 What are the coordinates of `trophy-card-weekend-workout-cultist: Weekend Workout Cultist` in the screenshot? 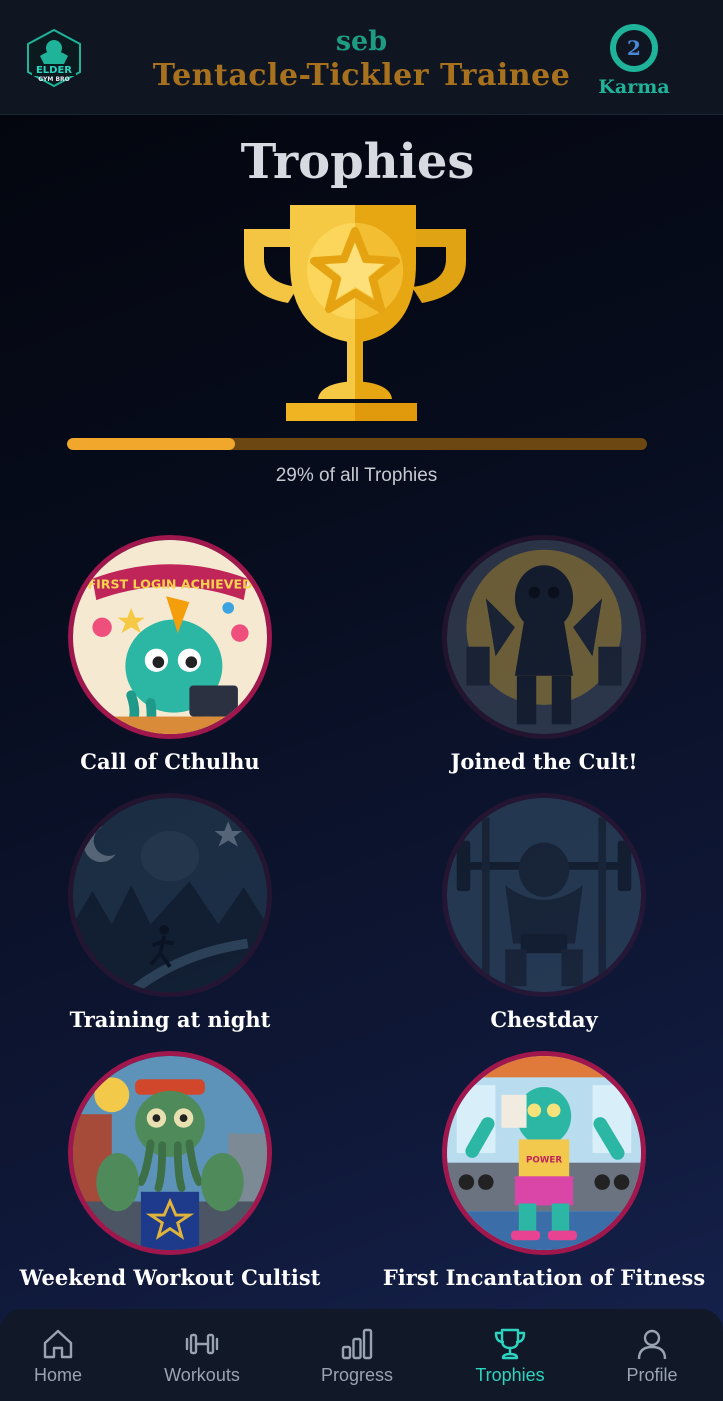 It's located at (170, 1170).